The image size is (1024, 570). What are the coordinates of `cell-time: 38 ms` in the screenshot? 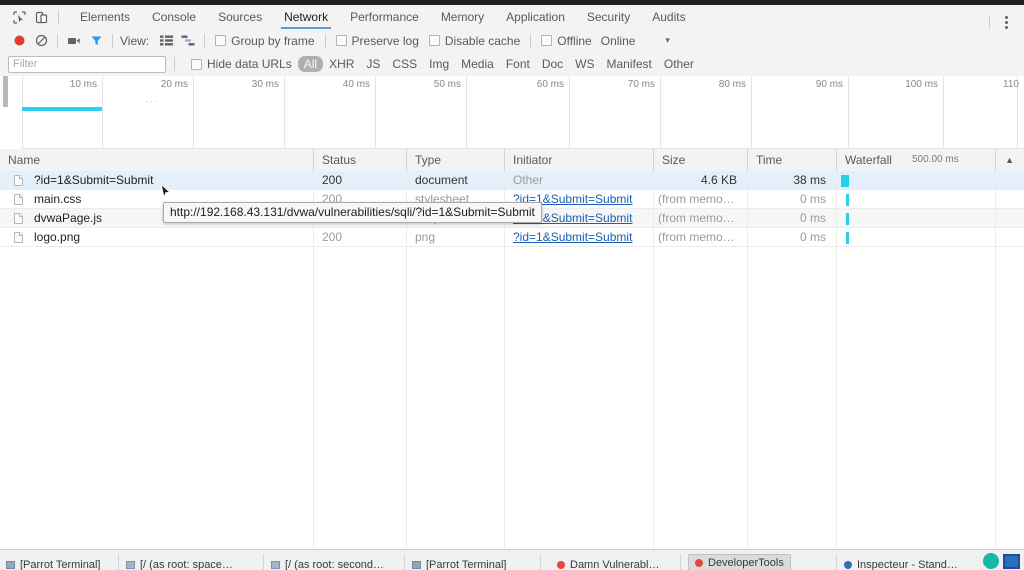 It's located at (809, 180).